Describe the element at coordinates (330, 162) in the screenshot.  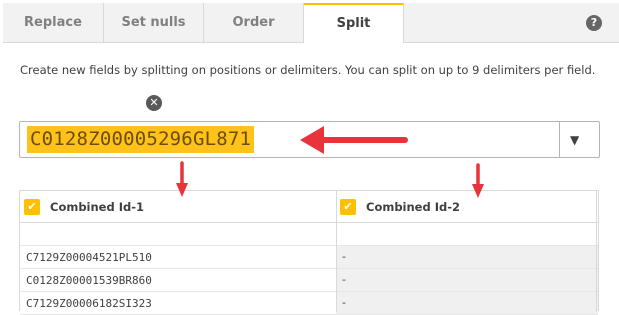
I see `annotation-overlay` at that location.